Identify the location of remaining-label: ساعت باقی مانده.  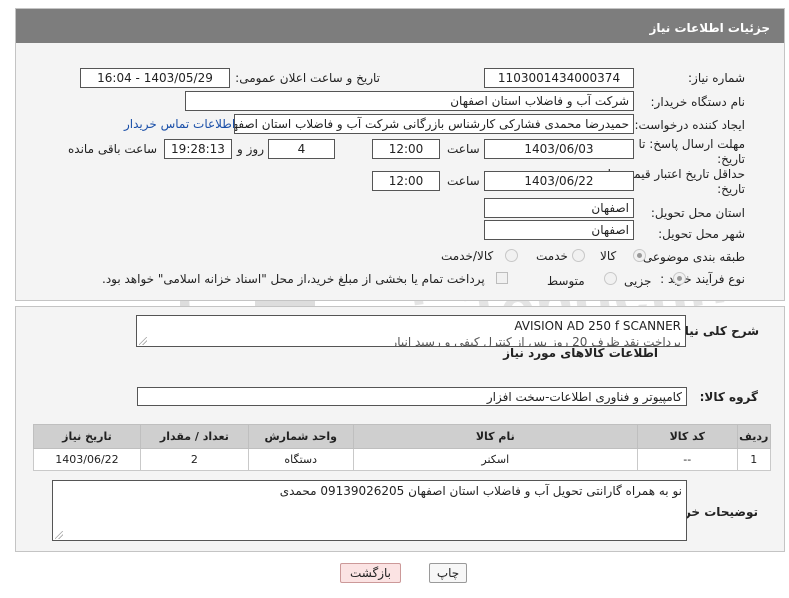
(113, 149).